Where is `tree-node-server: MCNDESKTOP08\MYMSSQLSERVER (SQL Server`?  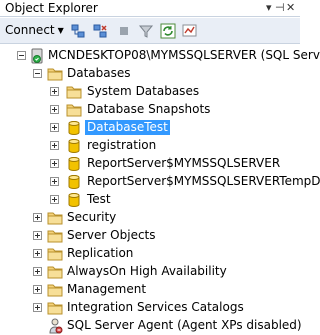 tree-node-server: MCNDESKTOP08\MYMSSQLSERVER (SQL Server is located at coordinates (160, 56).